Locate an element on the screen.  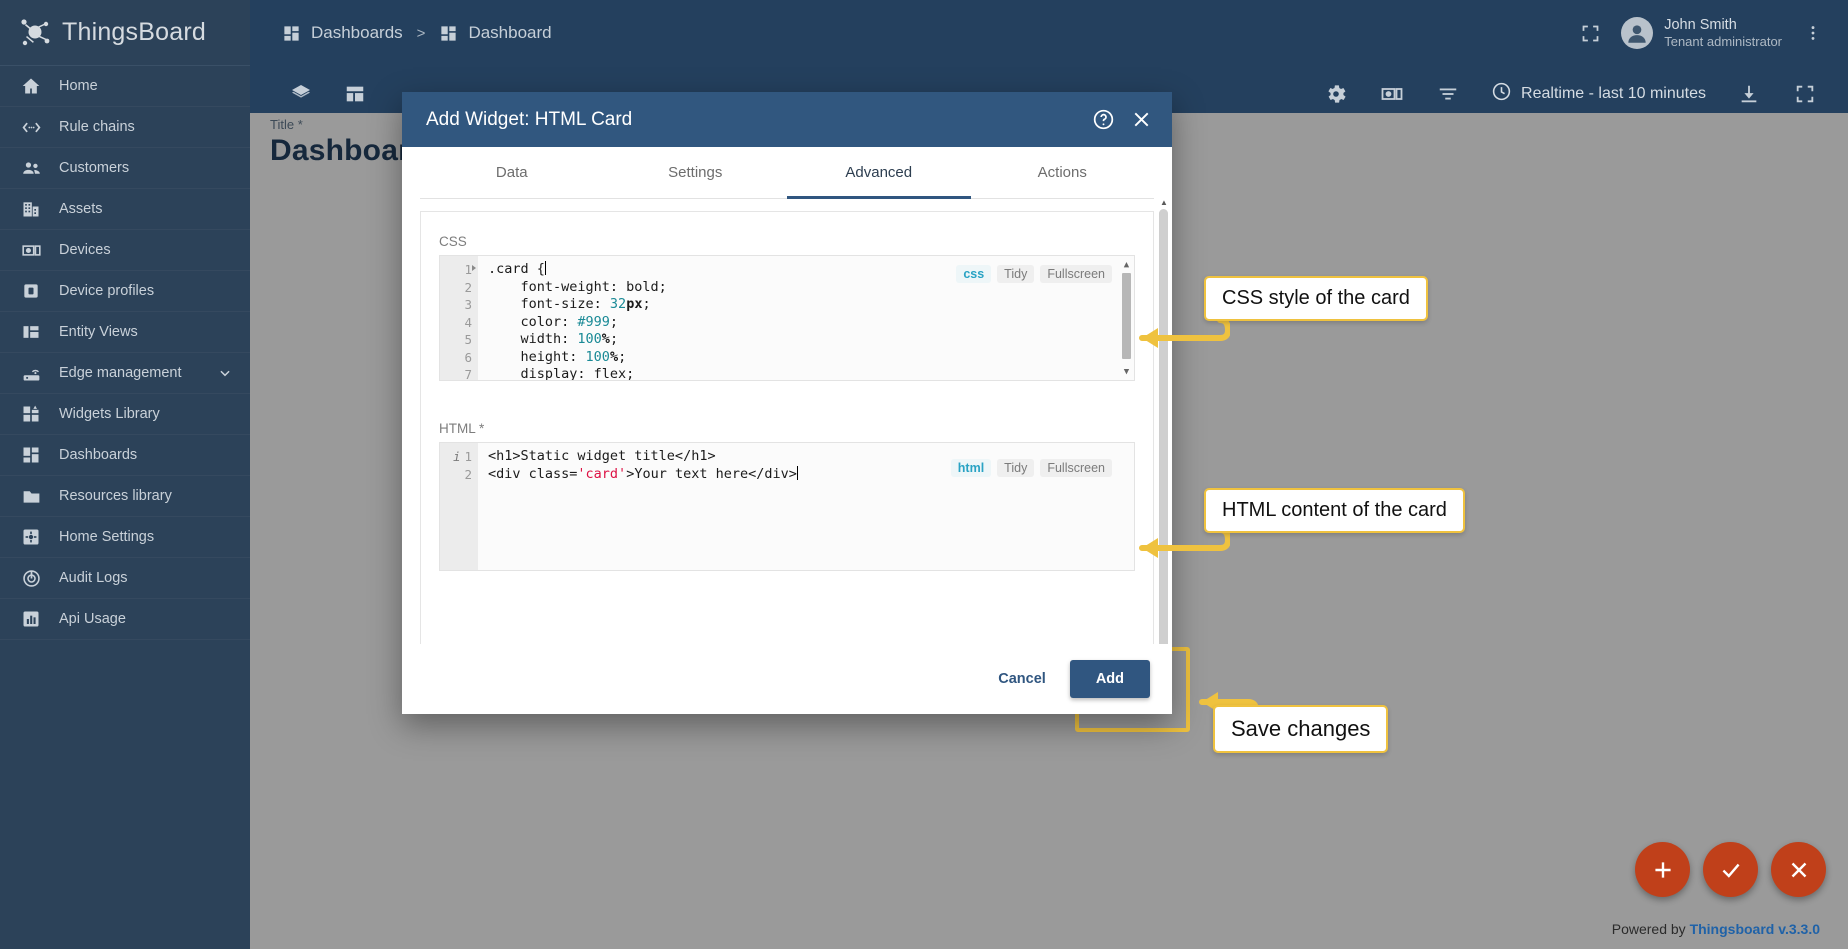
dialog-title: Add Widget: HTML Card is located at coordinates (529, 119).